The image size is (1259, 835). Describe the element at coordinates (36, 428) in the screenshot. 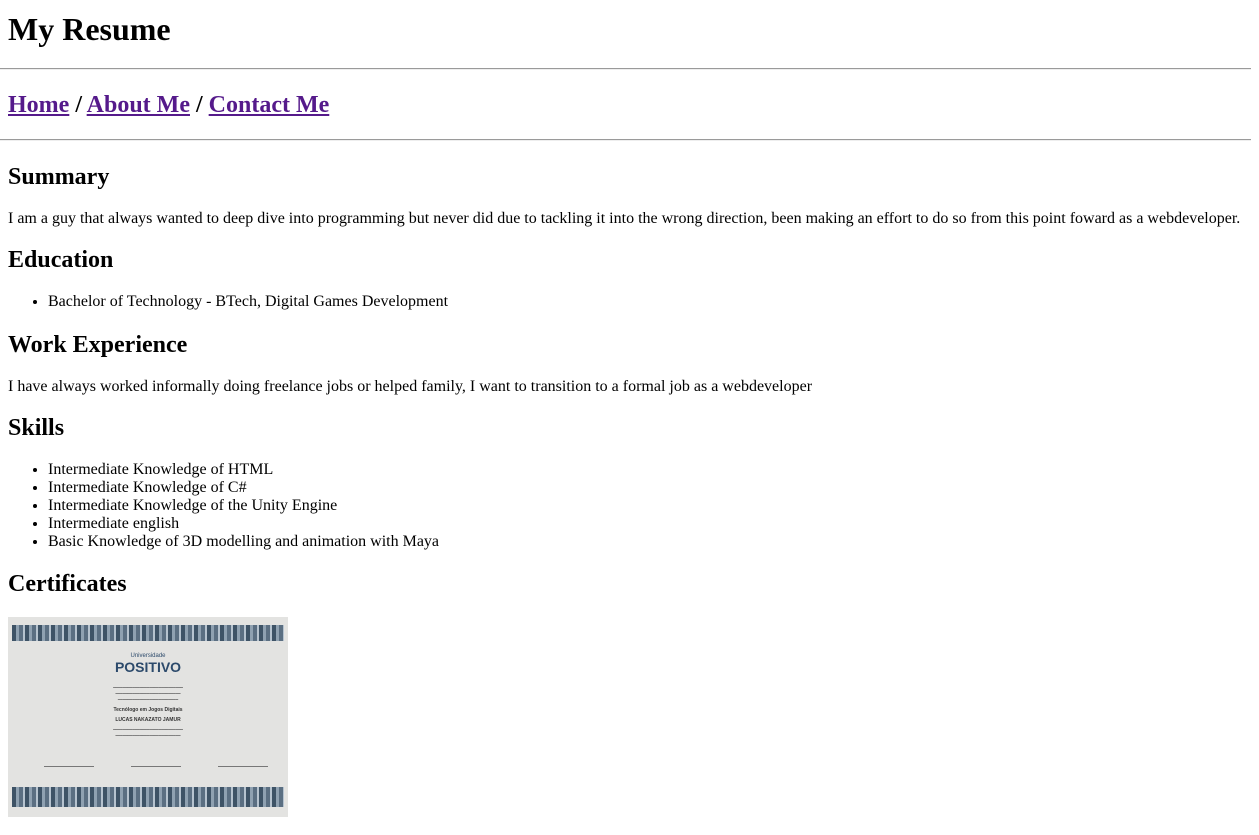

I see `skills-heading: Skills` at that location.